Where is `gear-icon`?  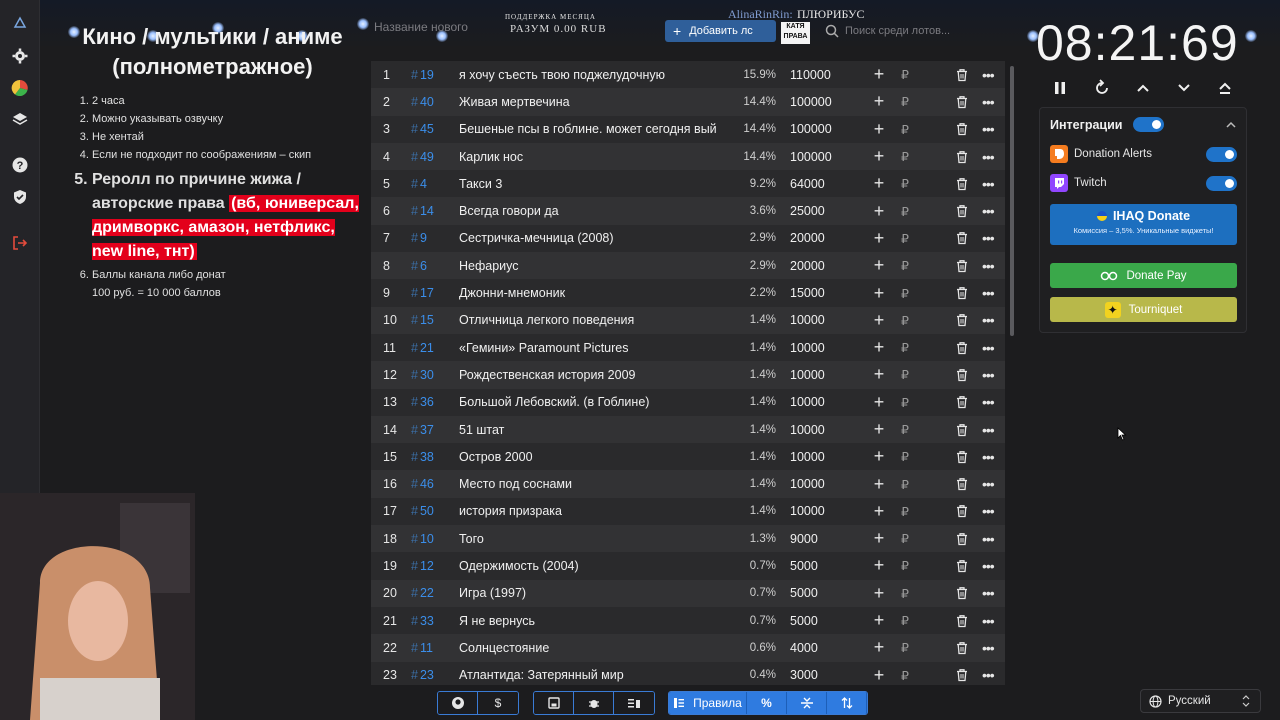
gear-icon is located at coordinates (20, 56).